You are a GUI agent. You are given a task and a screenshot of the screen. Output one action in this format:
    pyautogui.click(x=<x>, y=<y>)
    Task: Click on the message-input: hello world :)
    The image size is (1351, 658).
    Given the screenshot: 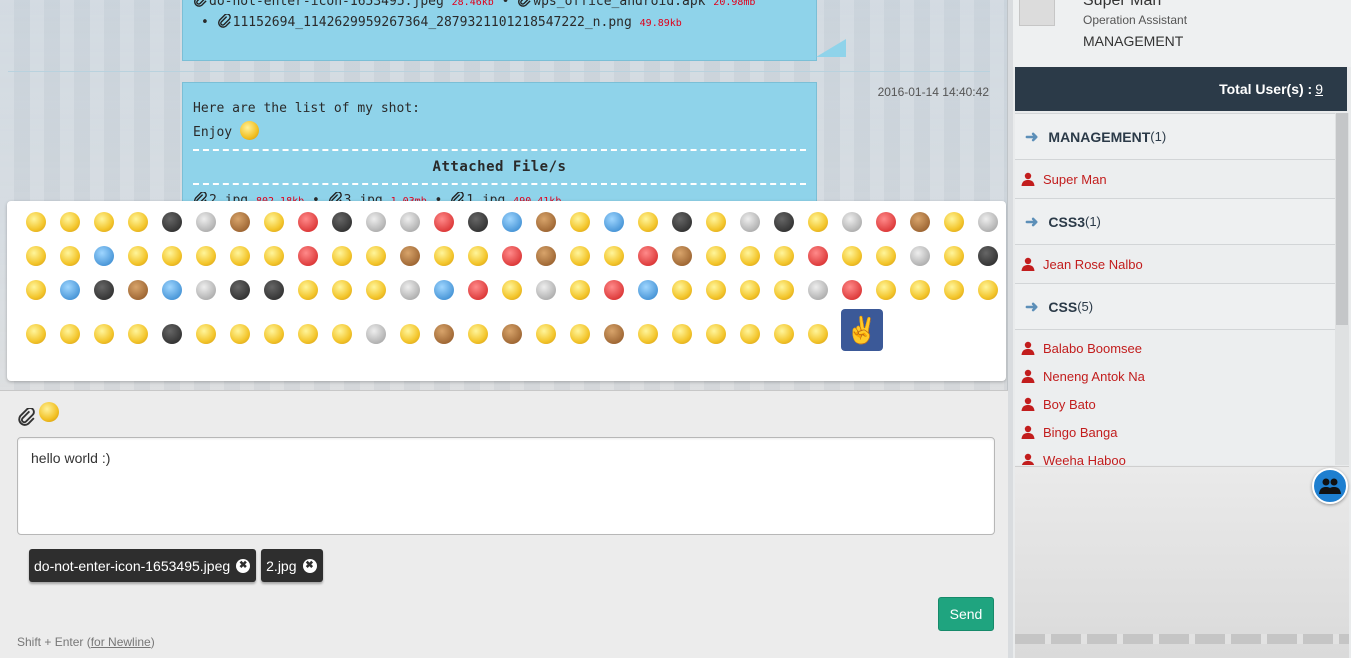 What is the action you would take?
    pyautogui.click(x=506, y=486)
    